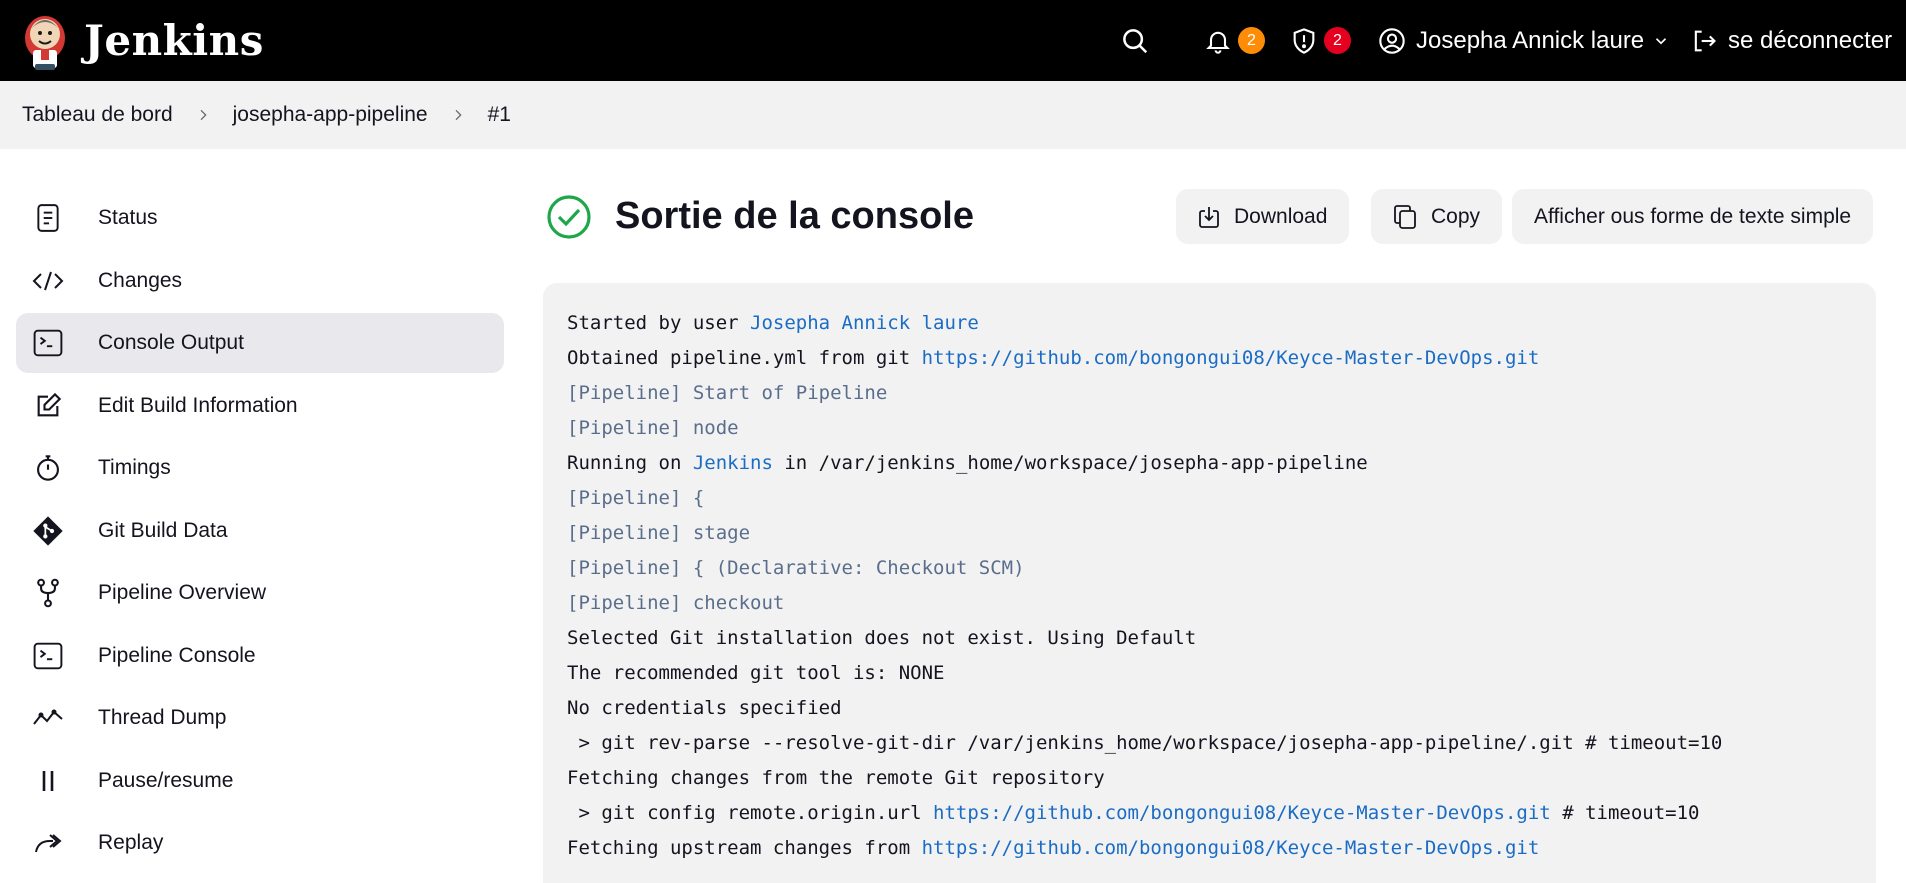 The width and height of the screenshot is (1906, 883). Describe the element at coordinates (1209, 673) in the screenshot. I see `console-line: The recommended git tool is: NONE` at that location.